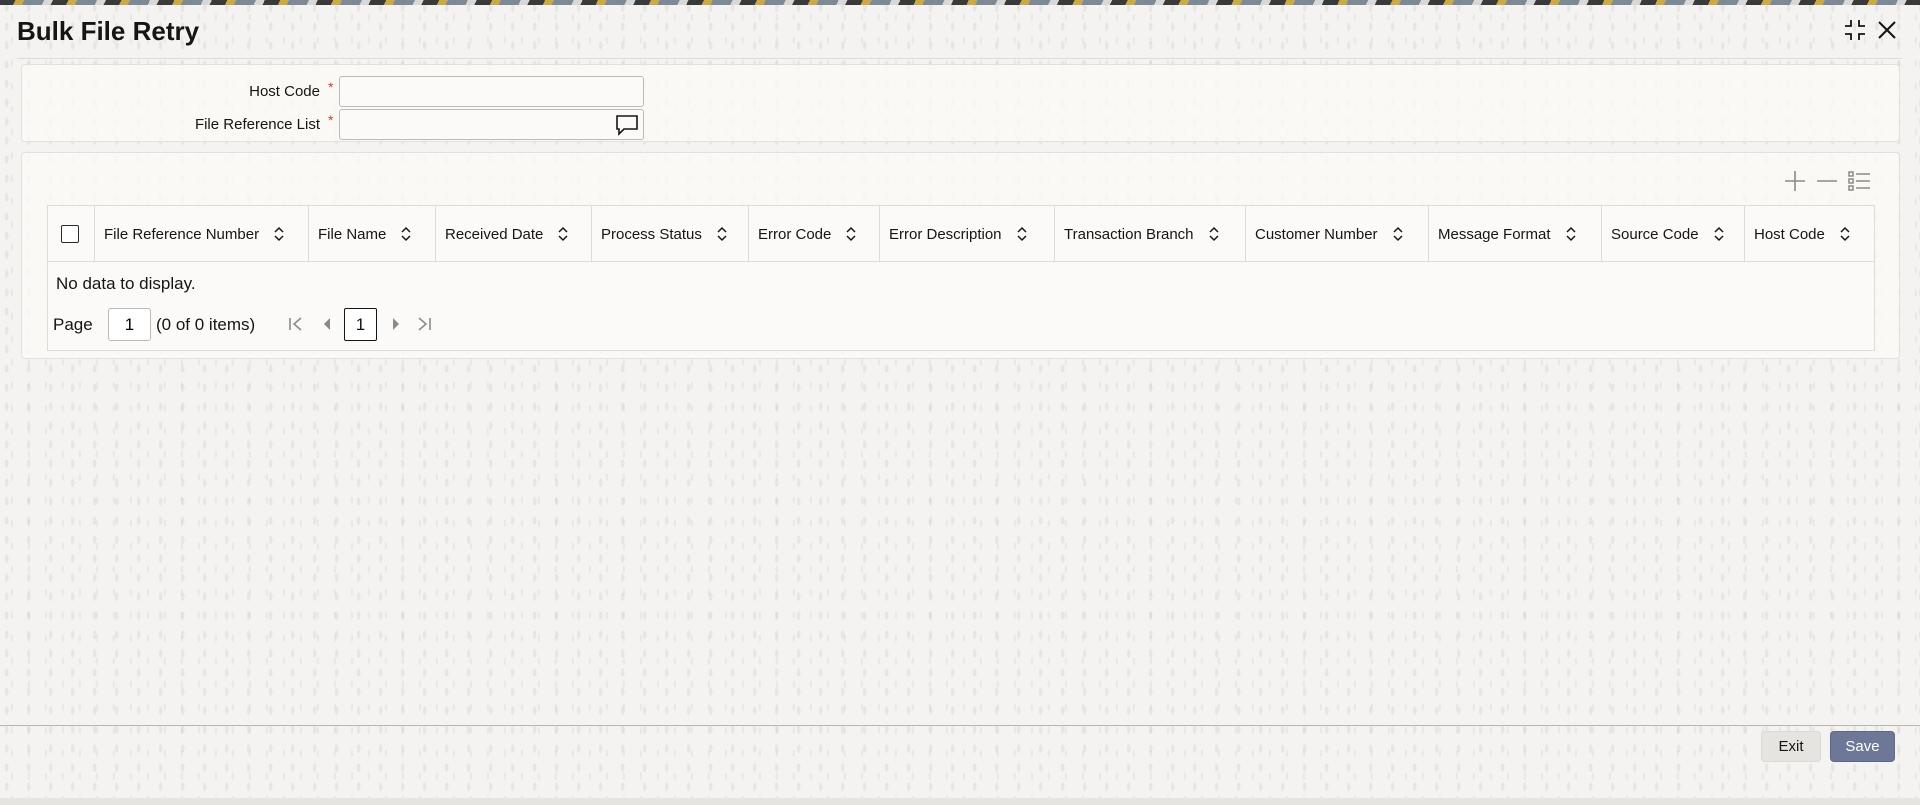  I want to click on column-label: Host Code, so click(1789, 234).